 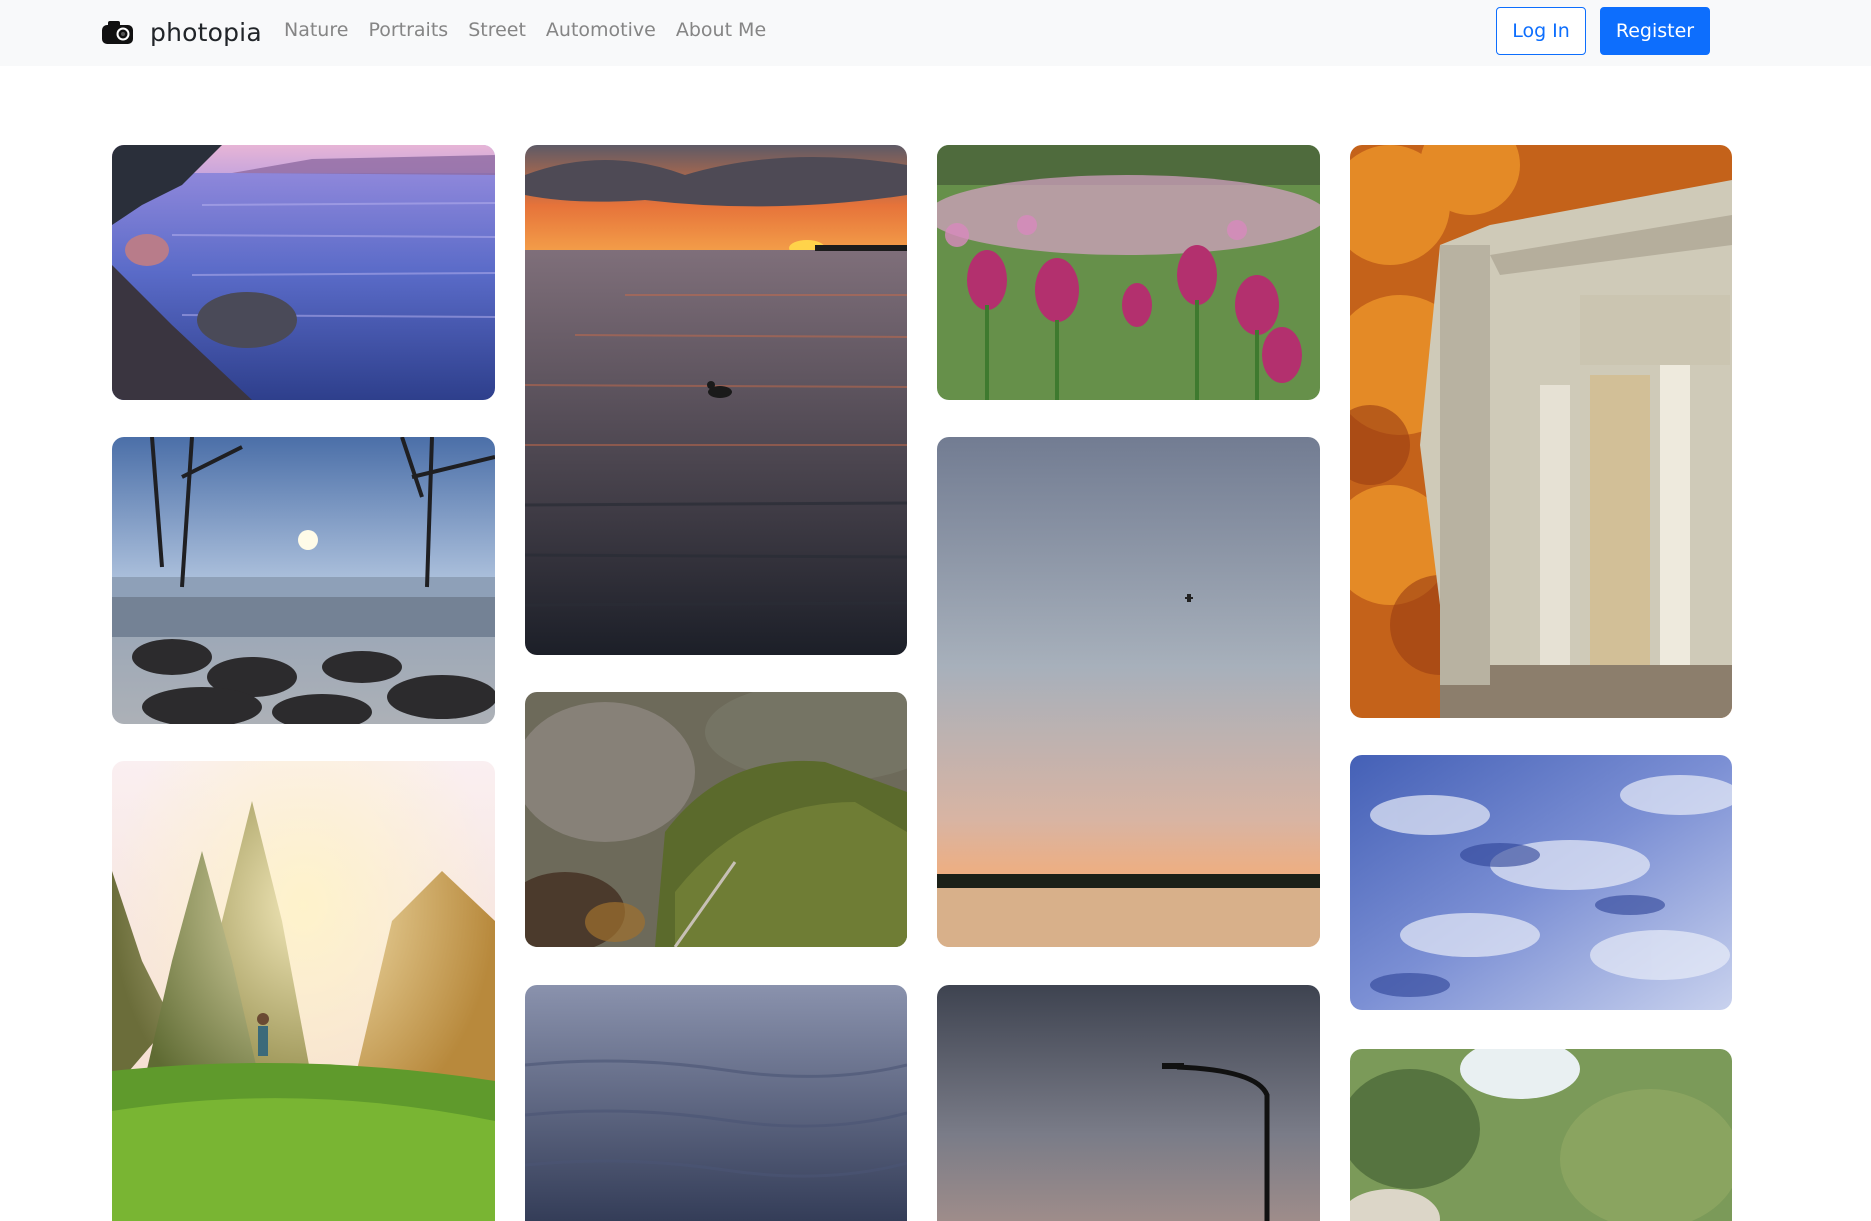 I want to click on nav-link-street: Street, so click(x=497, y=30).